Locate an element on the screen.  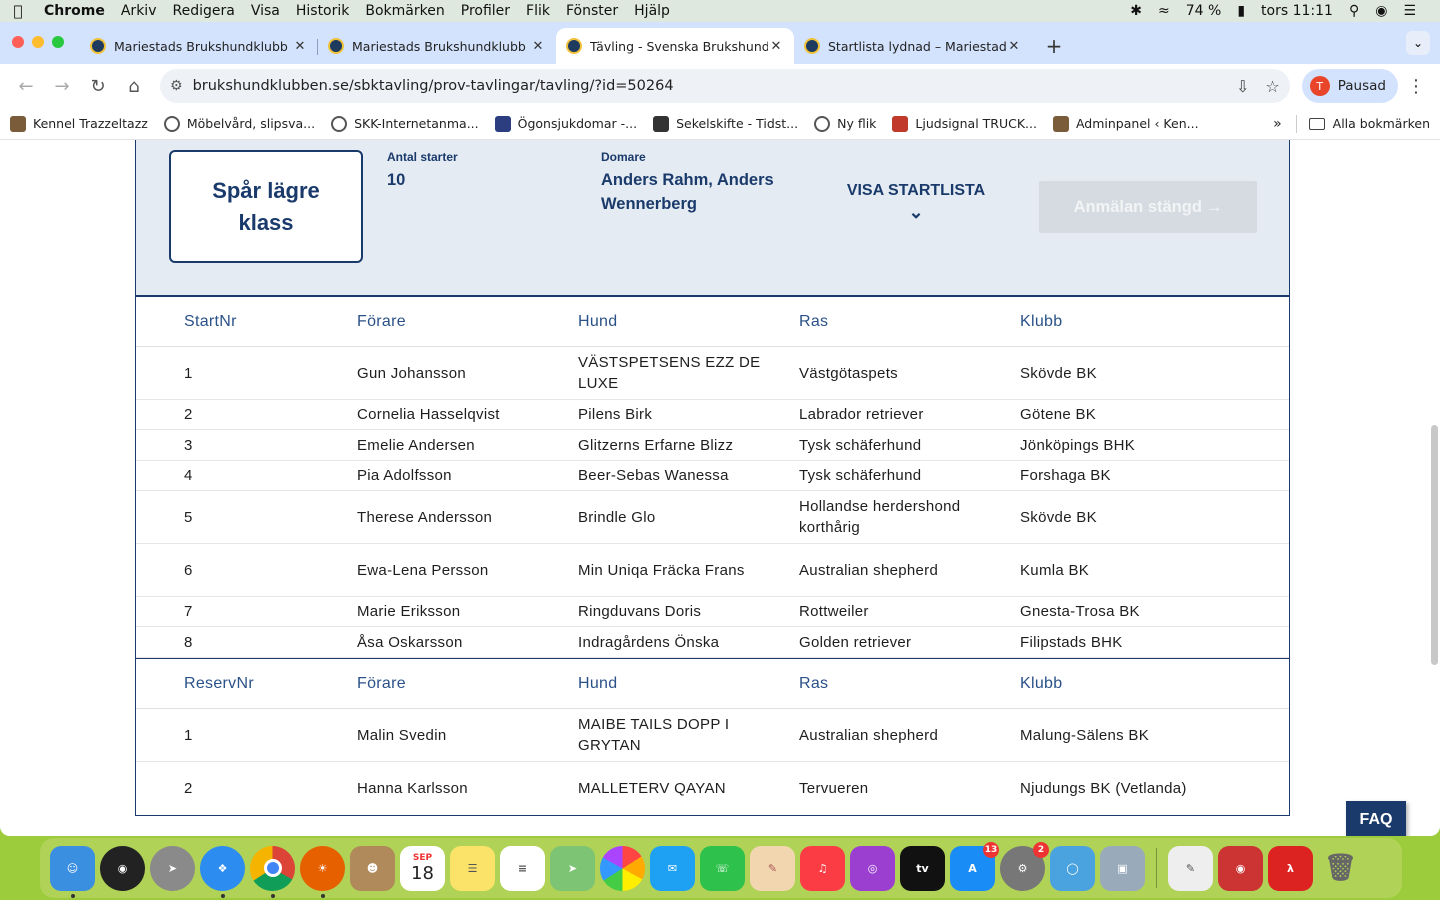
cell-nr: 4 is located at coordinates (188, 475).